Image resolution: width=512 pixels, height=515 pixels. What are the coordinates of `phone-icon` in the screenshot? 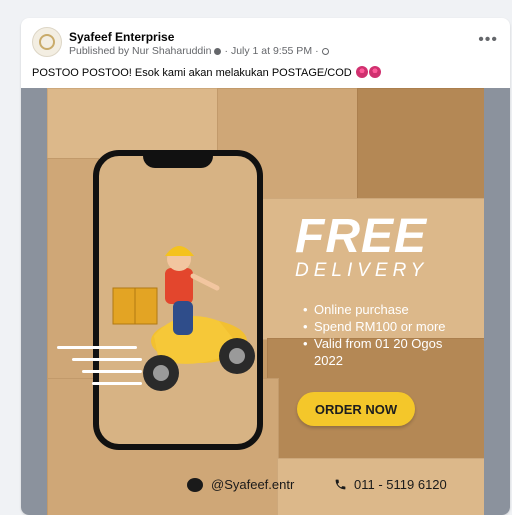 It's located at (340, 484).